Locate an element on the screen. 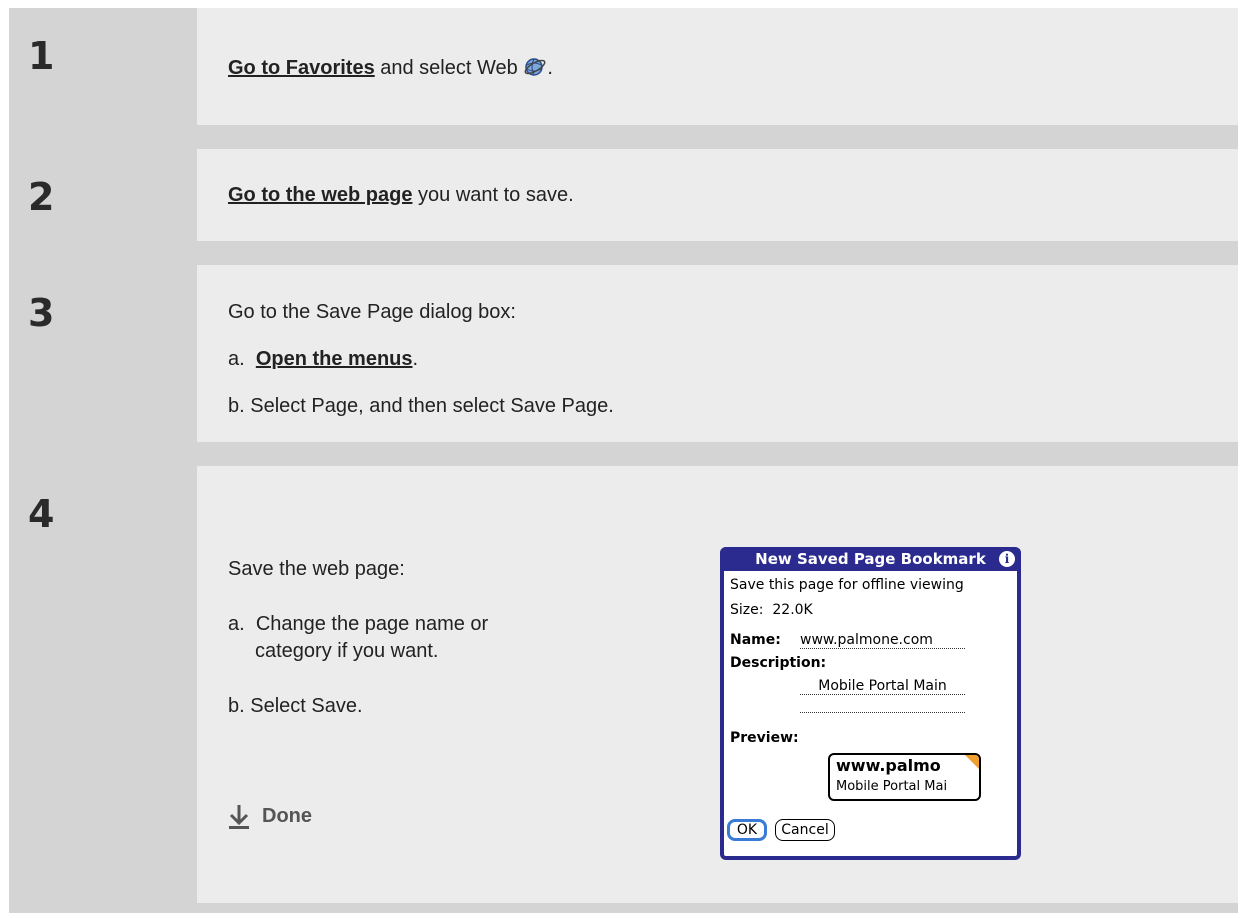 This screenshot has width=1249, height=918. go-to-favorites-link: Go to Favorites is located at coordinates (301, 68).